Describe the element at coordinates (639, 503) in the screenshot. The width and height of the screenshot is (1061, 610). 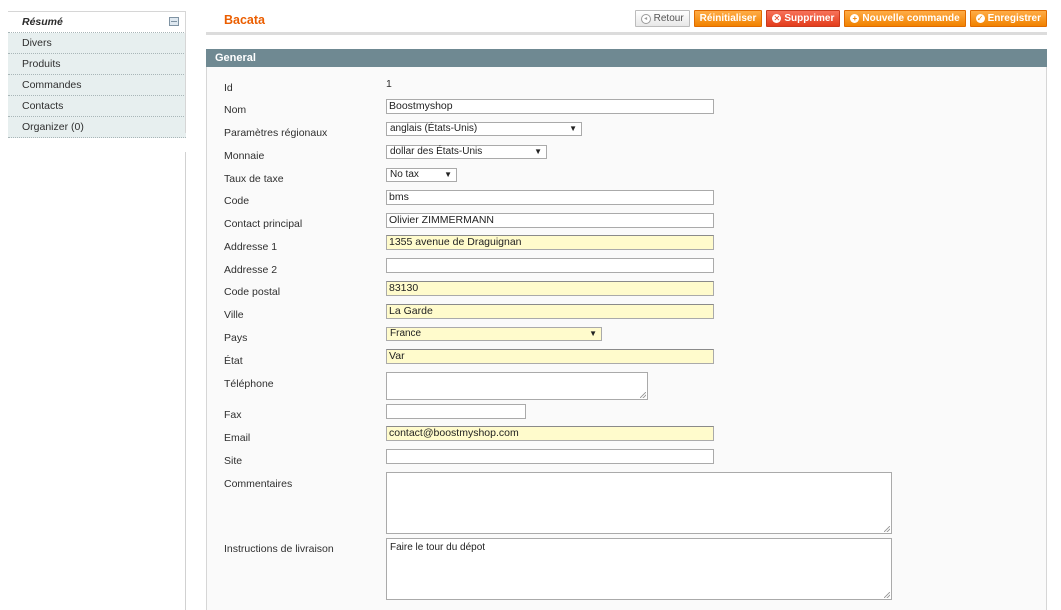
I see `comments-textarea` at that location.